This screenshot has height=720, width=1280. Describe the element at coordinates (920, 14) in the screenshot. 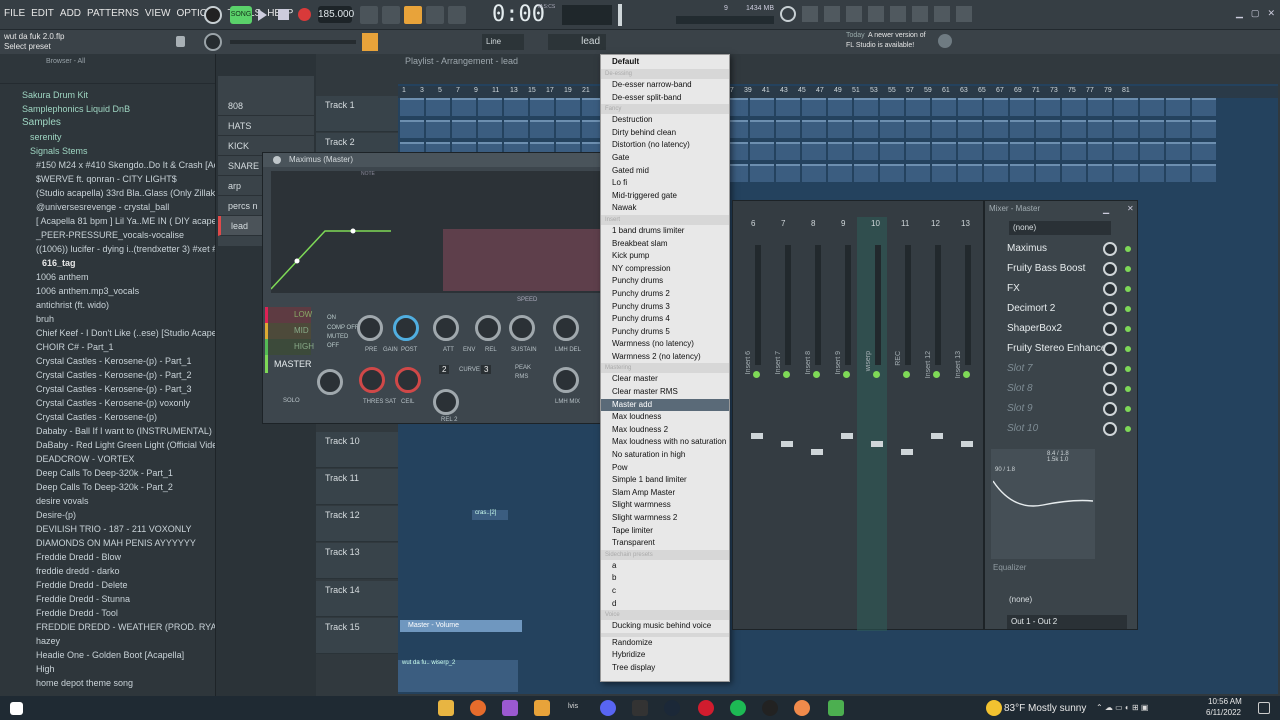

I see `render-icon` at that location.